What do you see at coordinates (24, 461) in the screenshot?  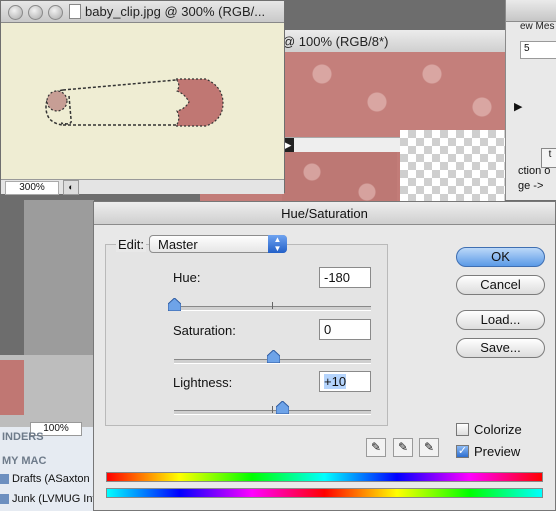 I see `sidebar-section-header: MY MAC` at bounding box center [24, 461].